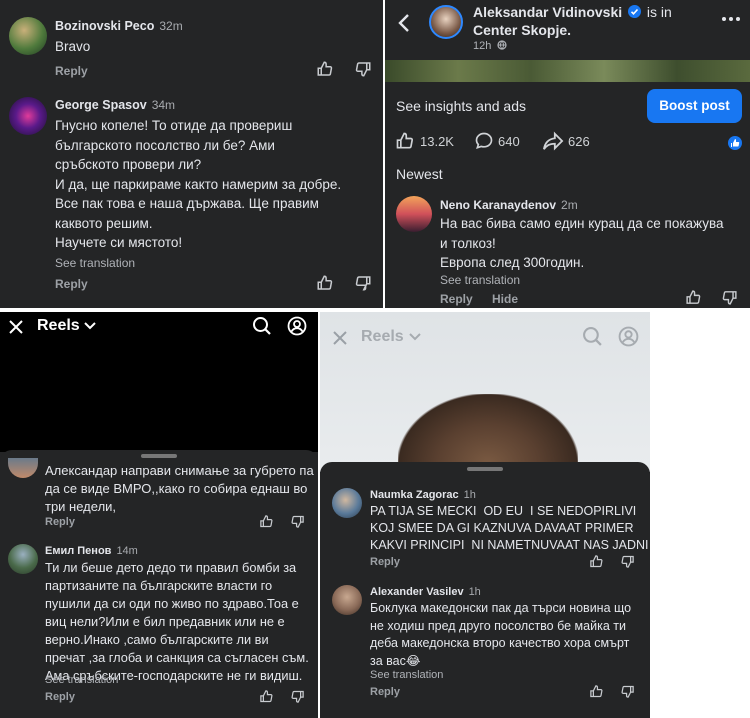  Describe the element at coordinates (569, 205) in the screenshot. I see `comment-time: 2m` at that location.